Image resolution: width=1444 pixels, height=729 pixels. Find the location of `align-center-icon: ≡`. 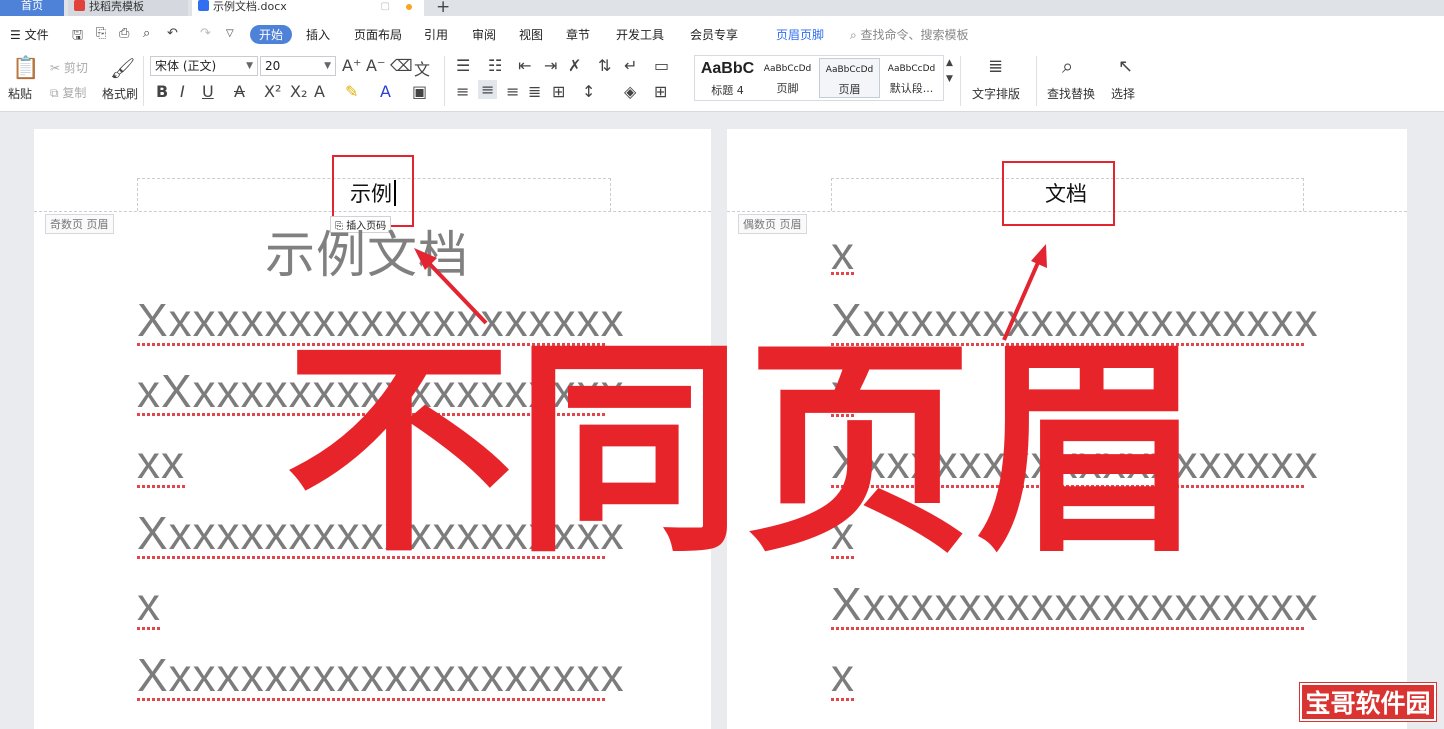

align-center-icon: ≡ is located at coordinates (488, 89).